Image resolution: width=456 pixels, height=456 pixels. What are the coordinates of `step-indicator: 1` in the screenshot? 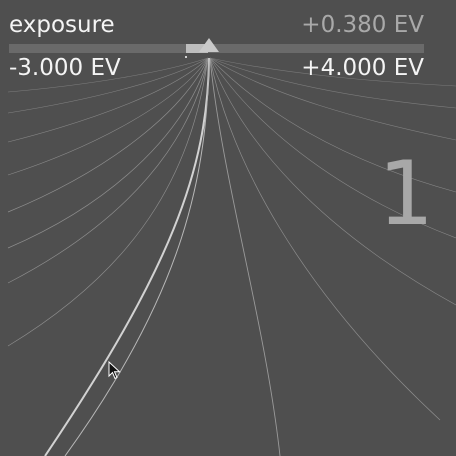 It's located at (406, 193).